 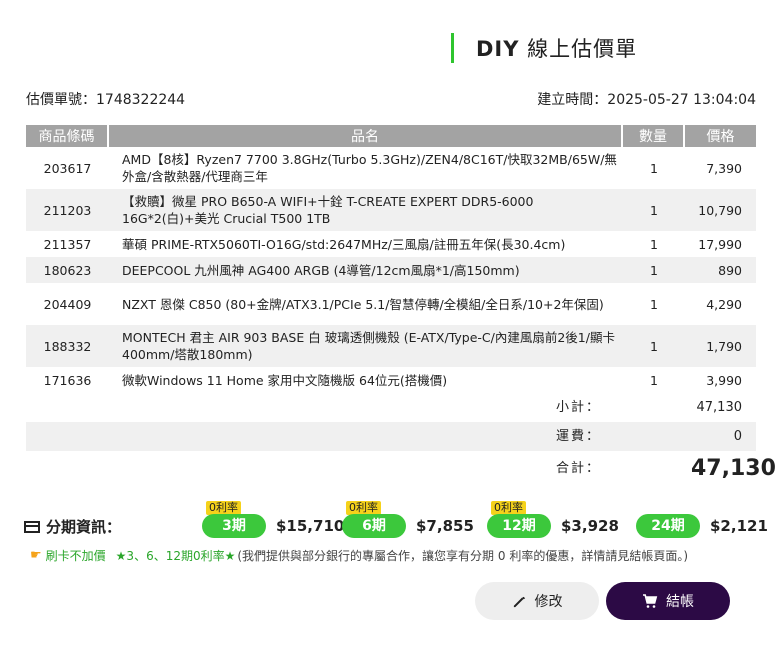 I want to click on header-qty: 數量, so click(x=654, y=136).